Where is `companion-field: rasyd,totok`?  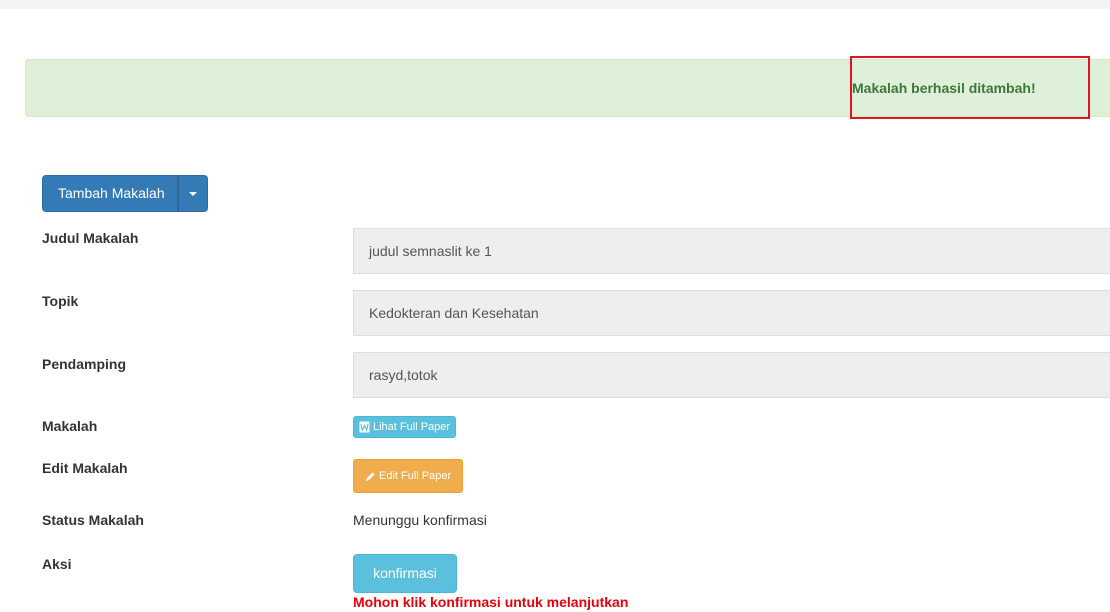
companion-field: rasyd,totok is located at coordinates (731, 375).